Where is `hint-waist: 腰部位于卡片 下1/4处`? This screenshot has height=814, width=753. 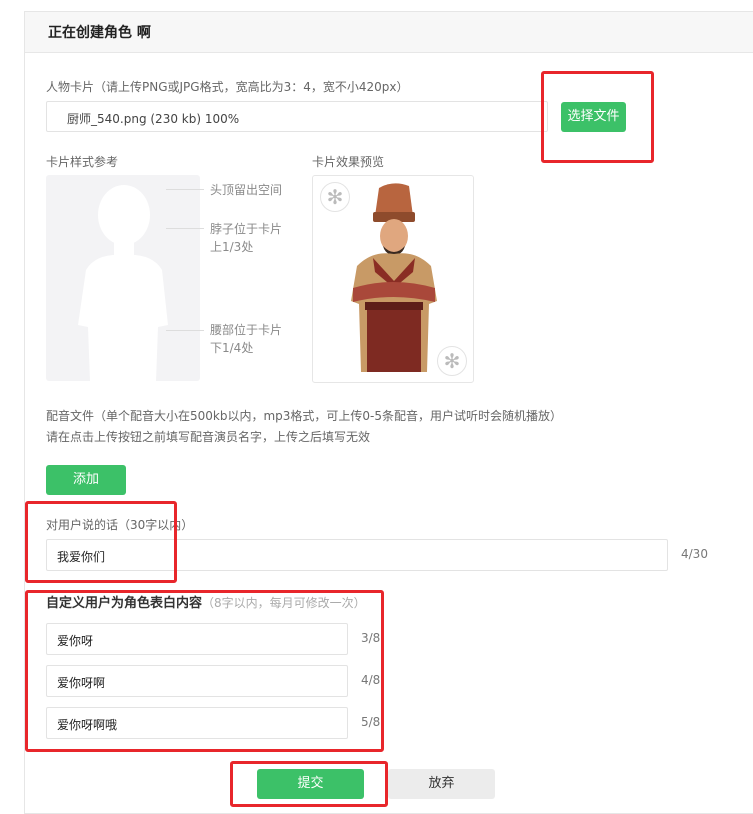
hint-waist: 腰部位于卡片 下1/4处 is located at coordinates (246, 339).